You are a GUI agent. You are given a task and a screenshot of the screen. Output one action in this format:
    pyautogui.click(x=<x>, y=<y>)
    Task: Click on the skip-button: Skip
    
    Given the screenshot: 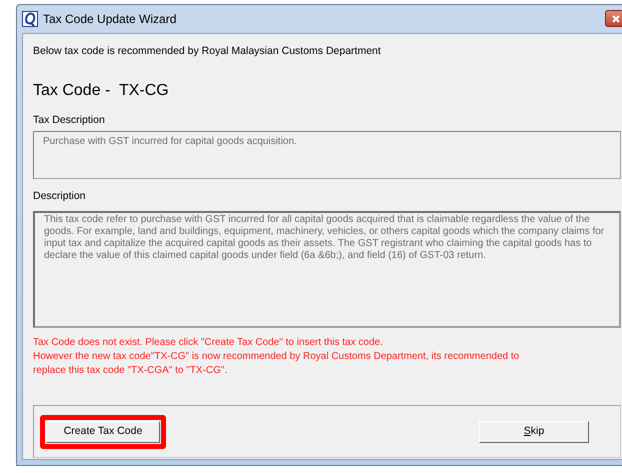 What is the action you would take?
    pyautogui.click(x=534, y=431)
    